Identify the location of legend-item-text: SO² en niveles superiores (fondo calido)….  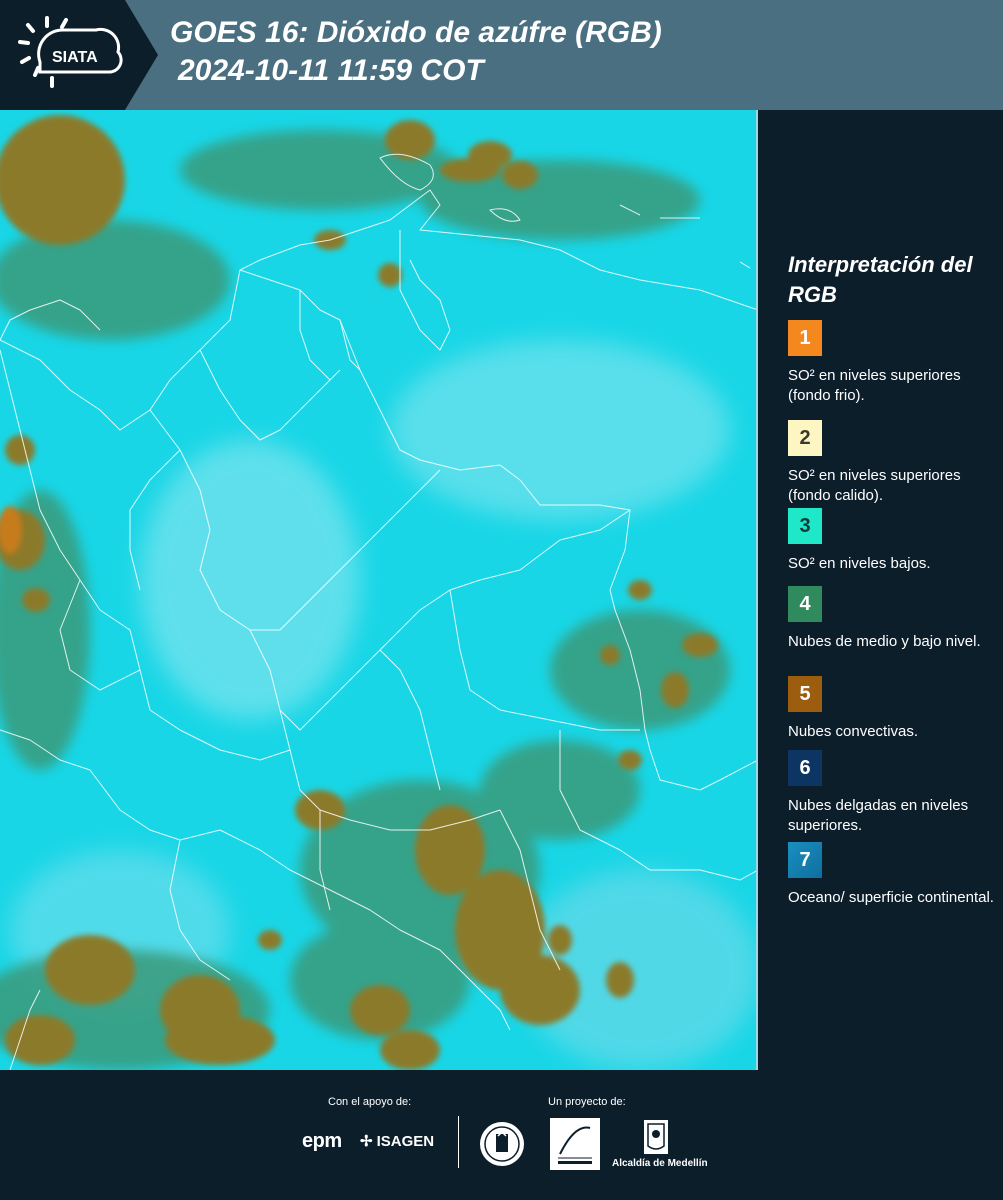
(874, 485).